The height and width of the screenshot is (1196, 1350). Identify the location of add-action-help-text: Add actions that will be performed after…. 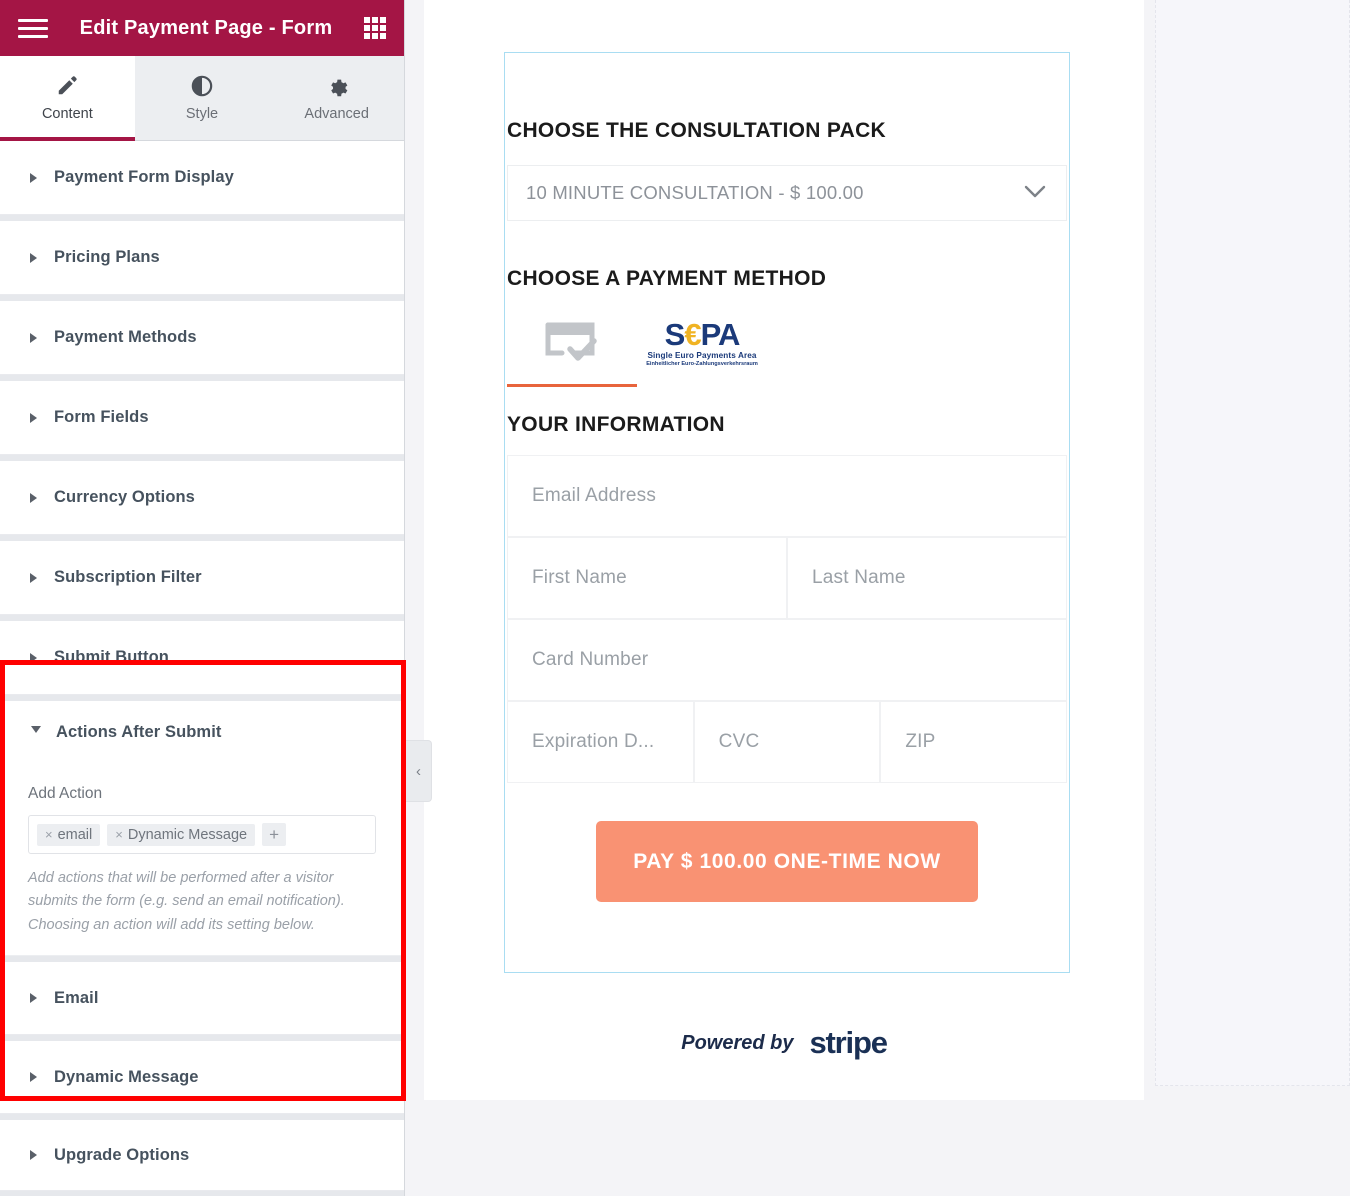
(186, 901).